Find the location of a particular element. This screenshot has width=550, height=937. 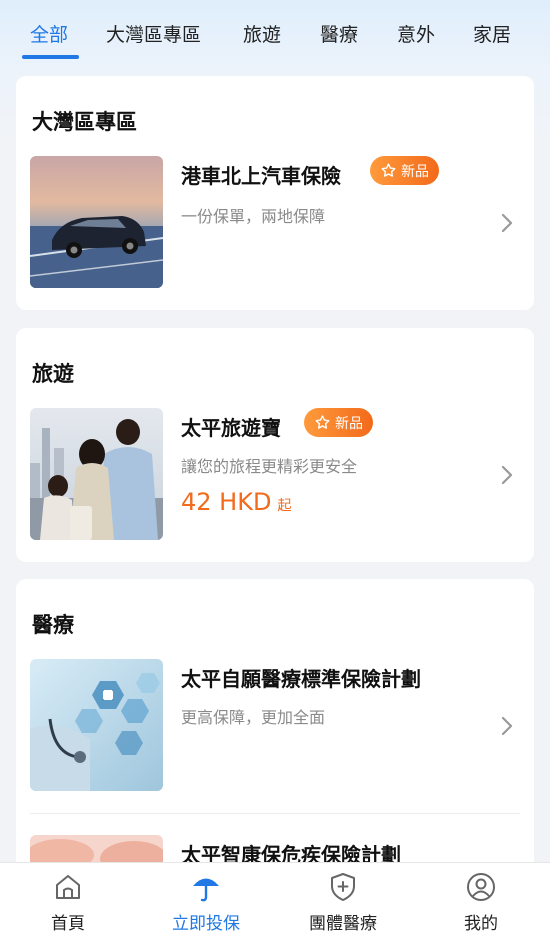

nav-label: 首頁 is located at coordinates (68, 924).